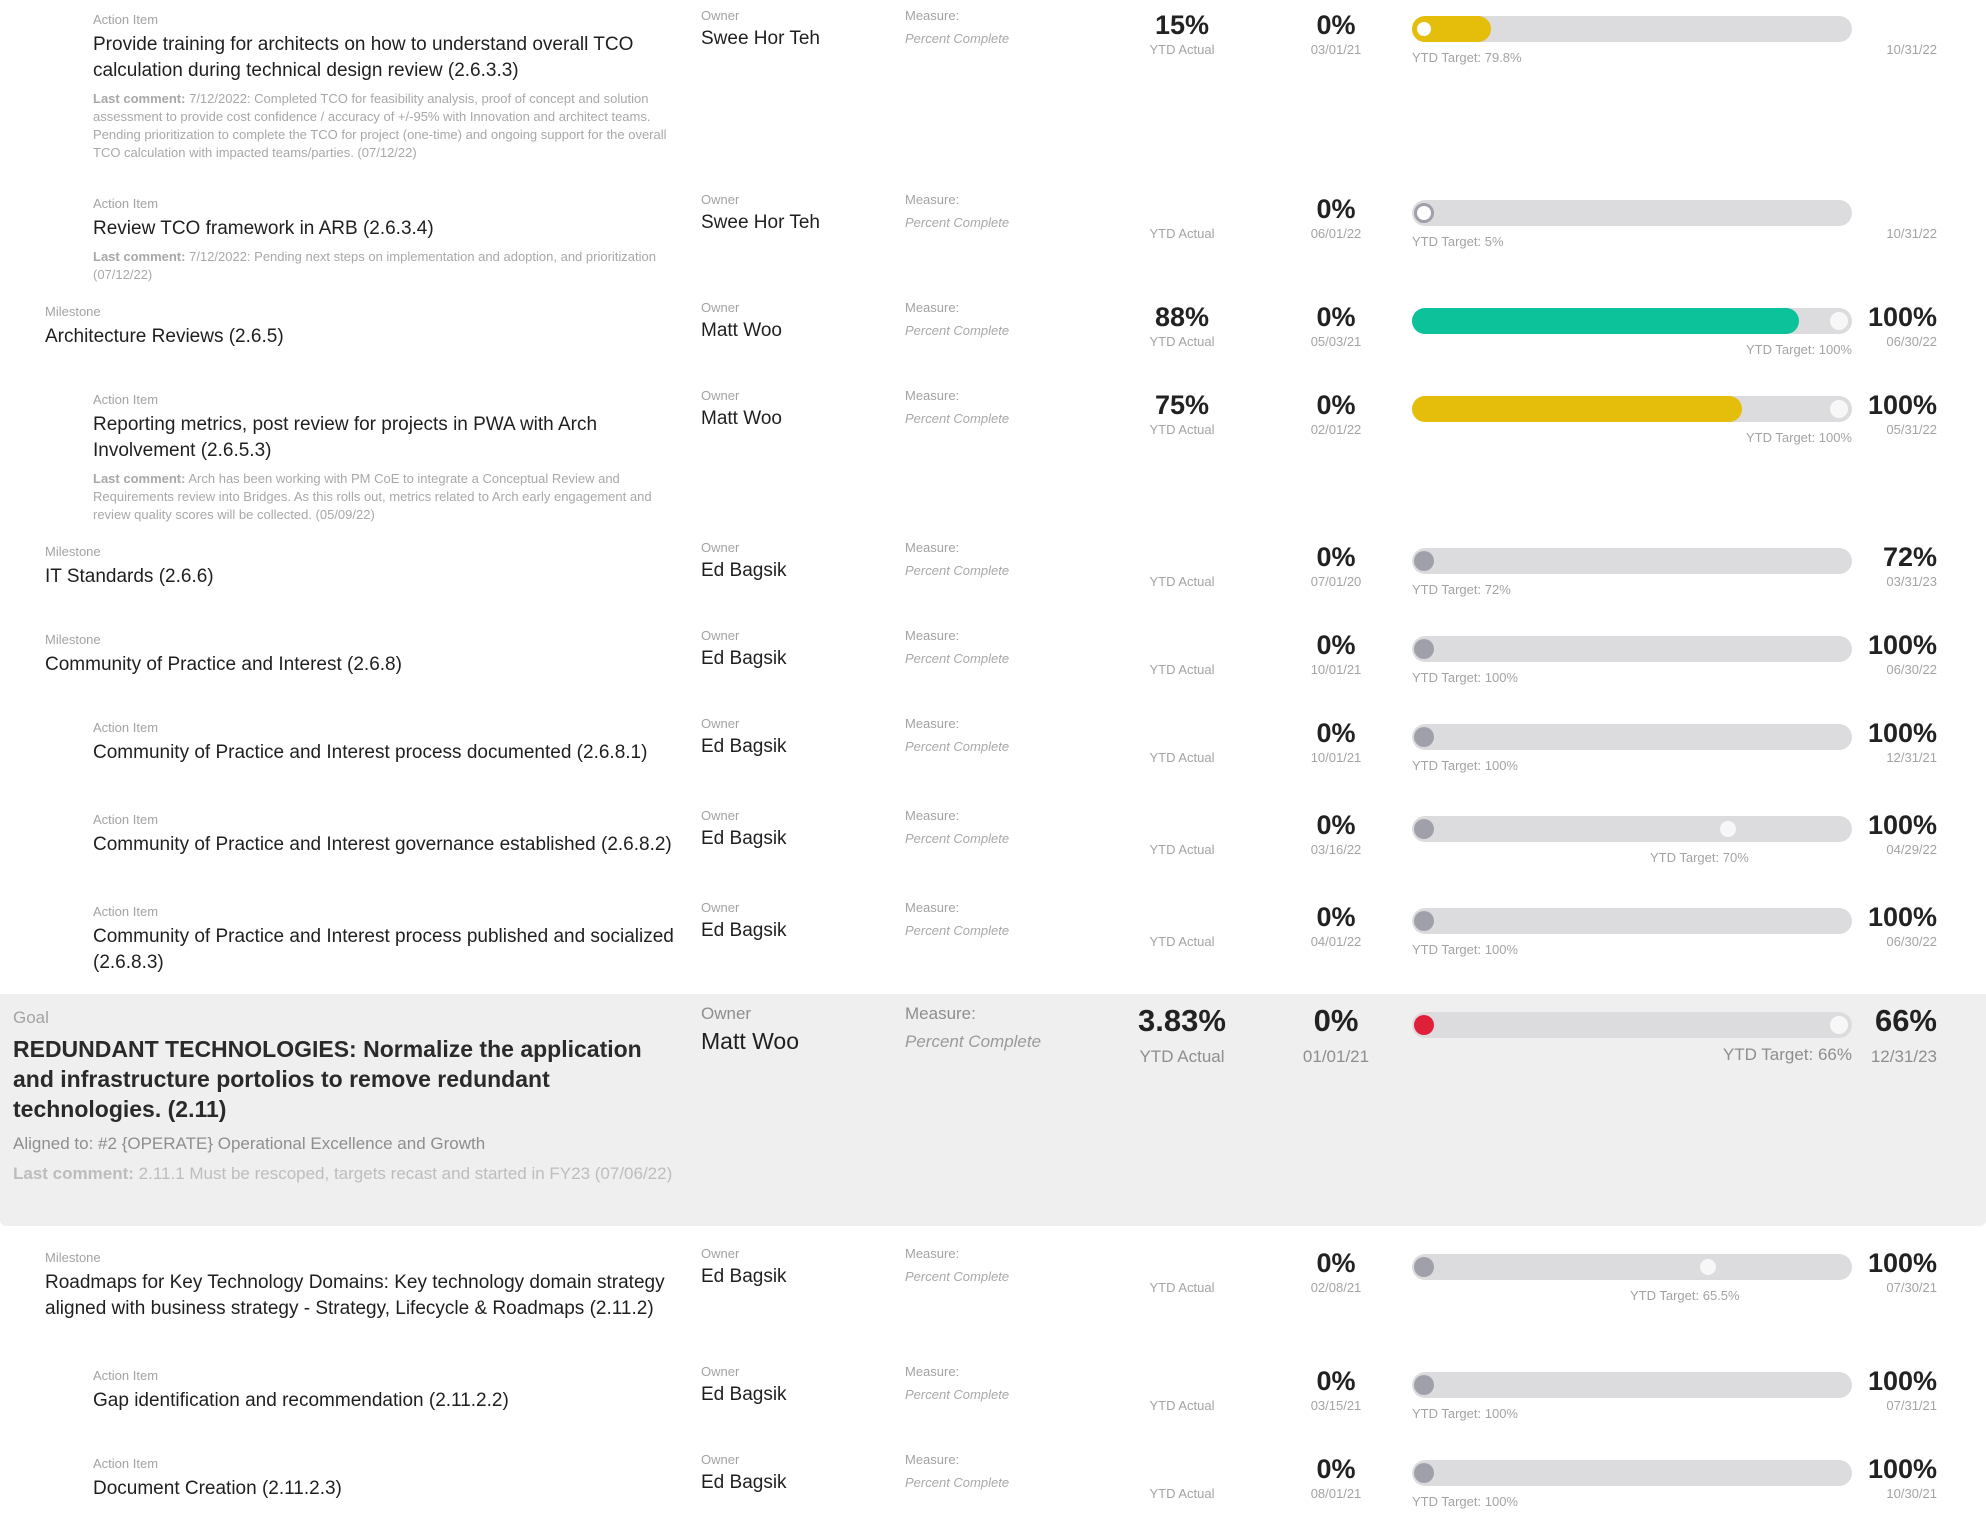  What do you see at coordinates (1896, 565) in the screenshot?
I see `end: 72% 03/31/23` at bounding box center [1896, 565].